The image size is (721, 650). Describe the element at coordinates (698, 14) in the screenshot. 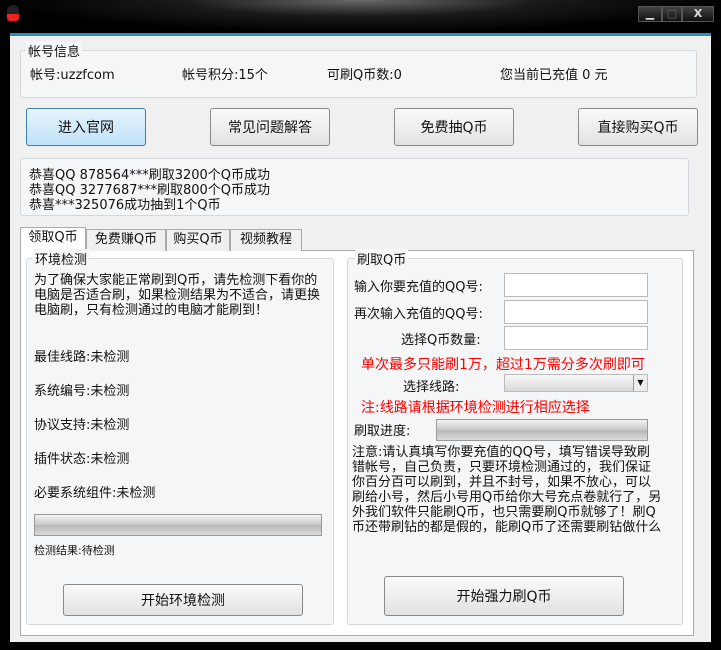

I see `close-button: X` at that location.